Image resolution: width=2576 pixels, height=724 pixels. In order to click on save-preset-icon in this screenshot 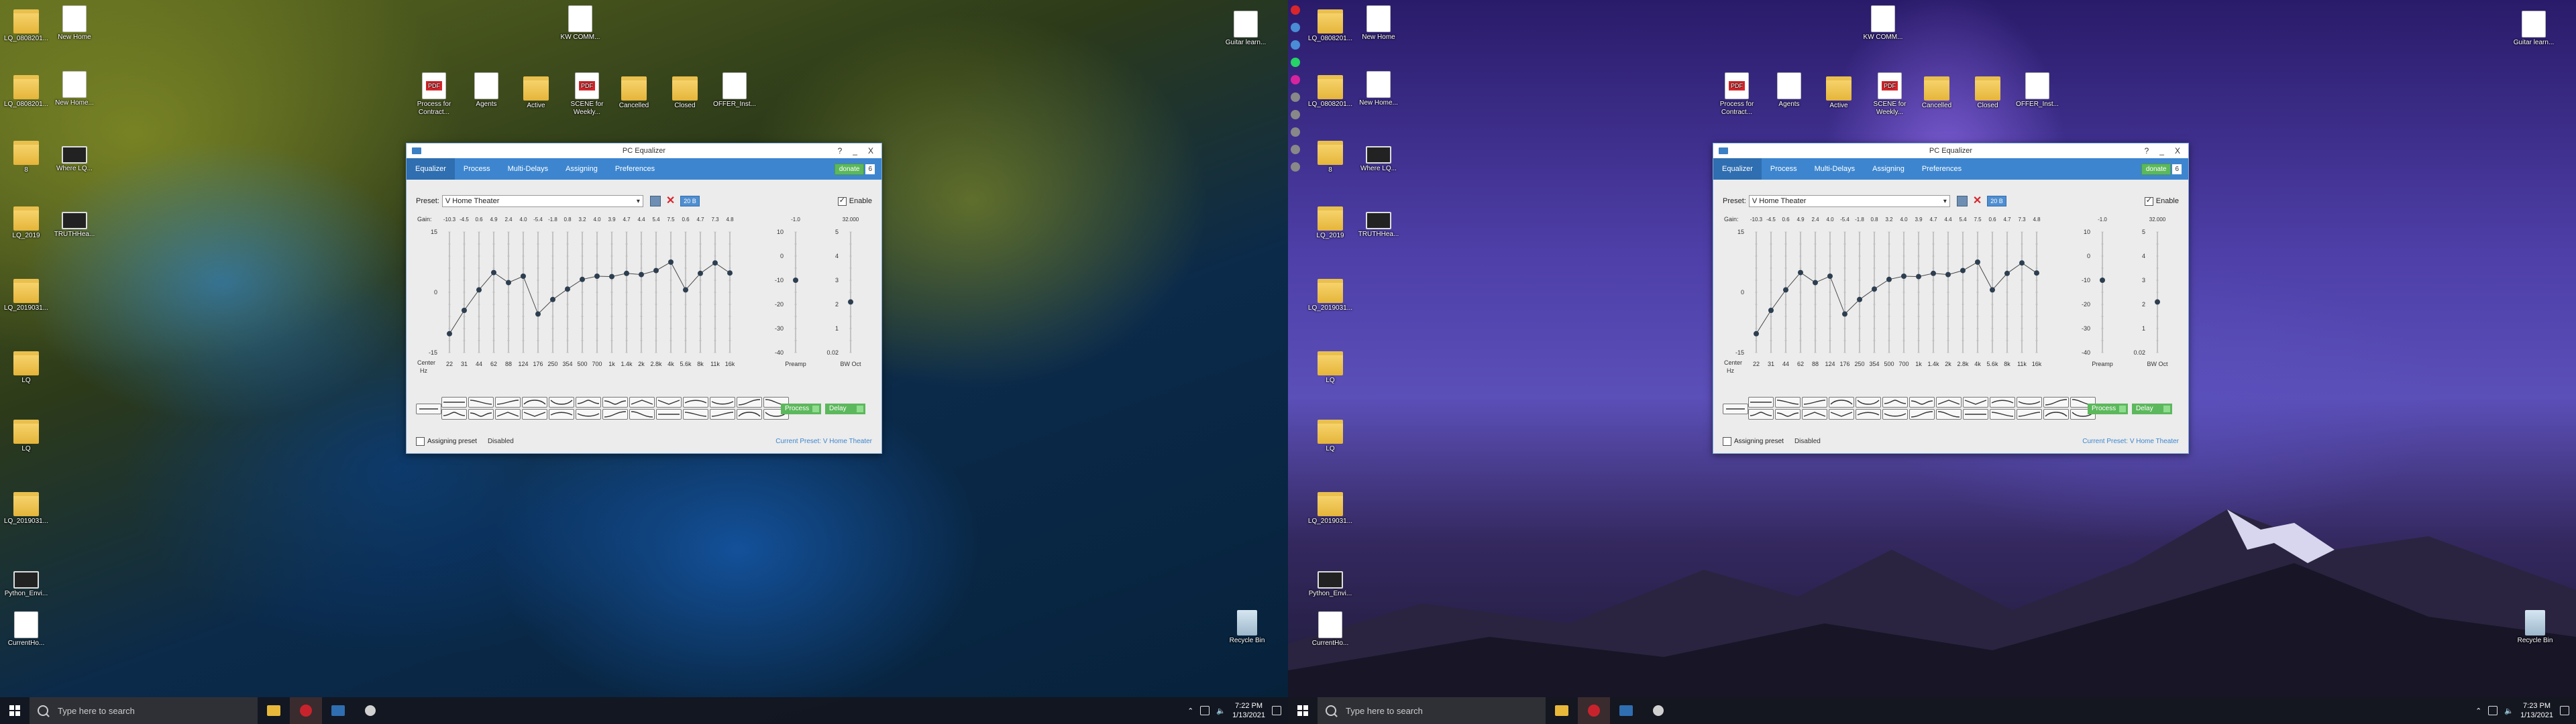, I will do `click(1962, 201)`.